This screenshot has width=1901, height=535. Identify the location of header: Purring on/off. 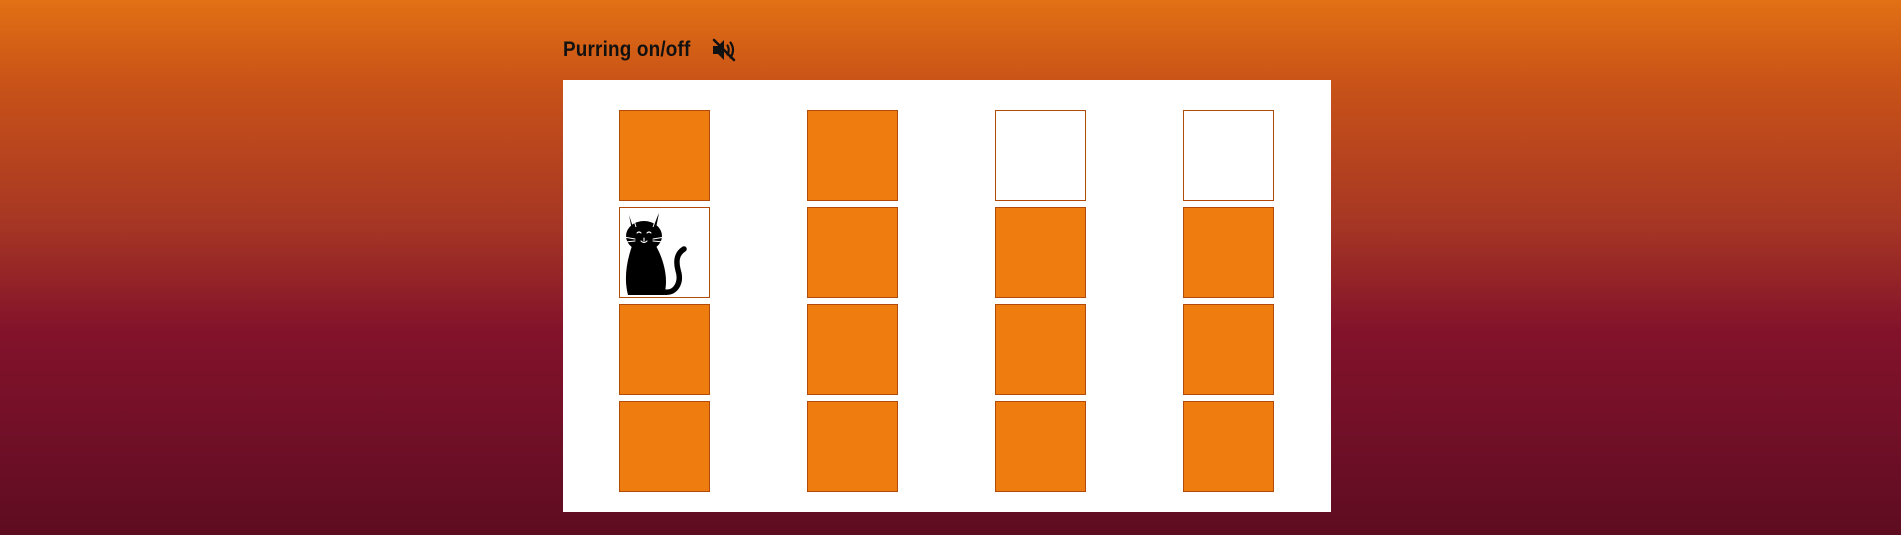
(651, 50).